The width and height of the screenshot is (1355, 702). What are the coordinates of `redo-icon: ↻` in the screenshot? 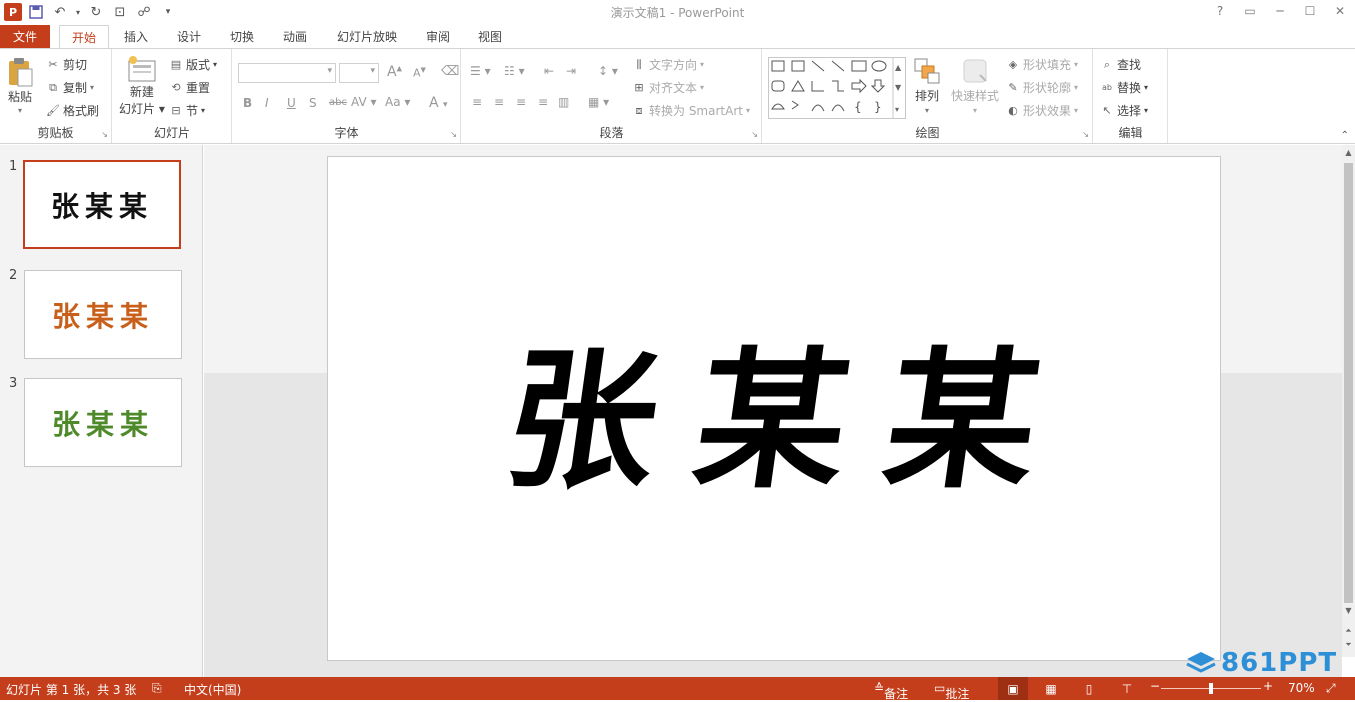 It's located at (96, 12).